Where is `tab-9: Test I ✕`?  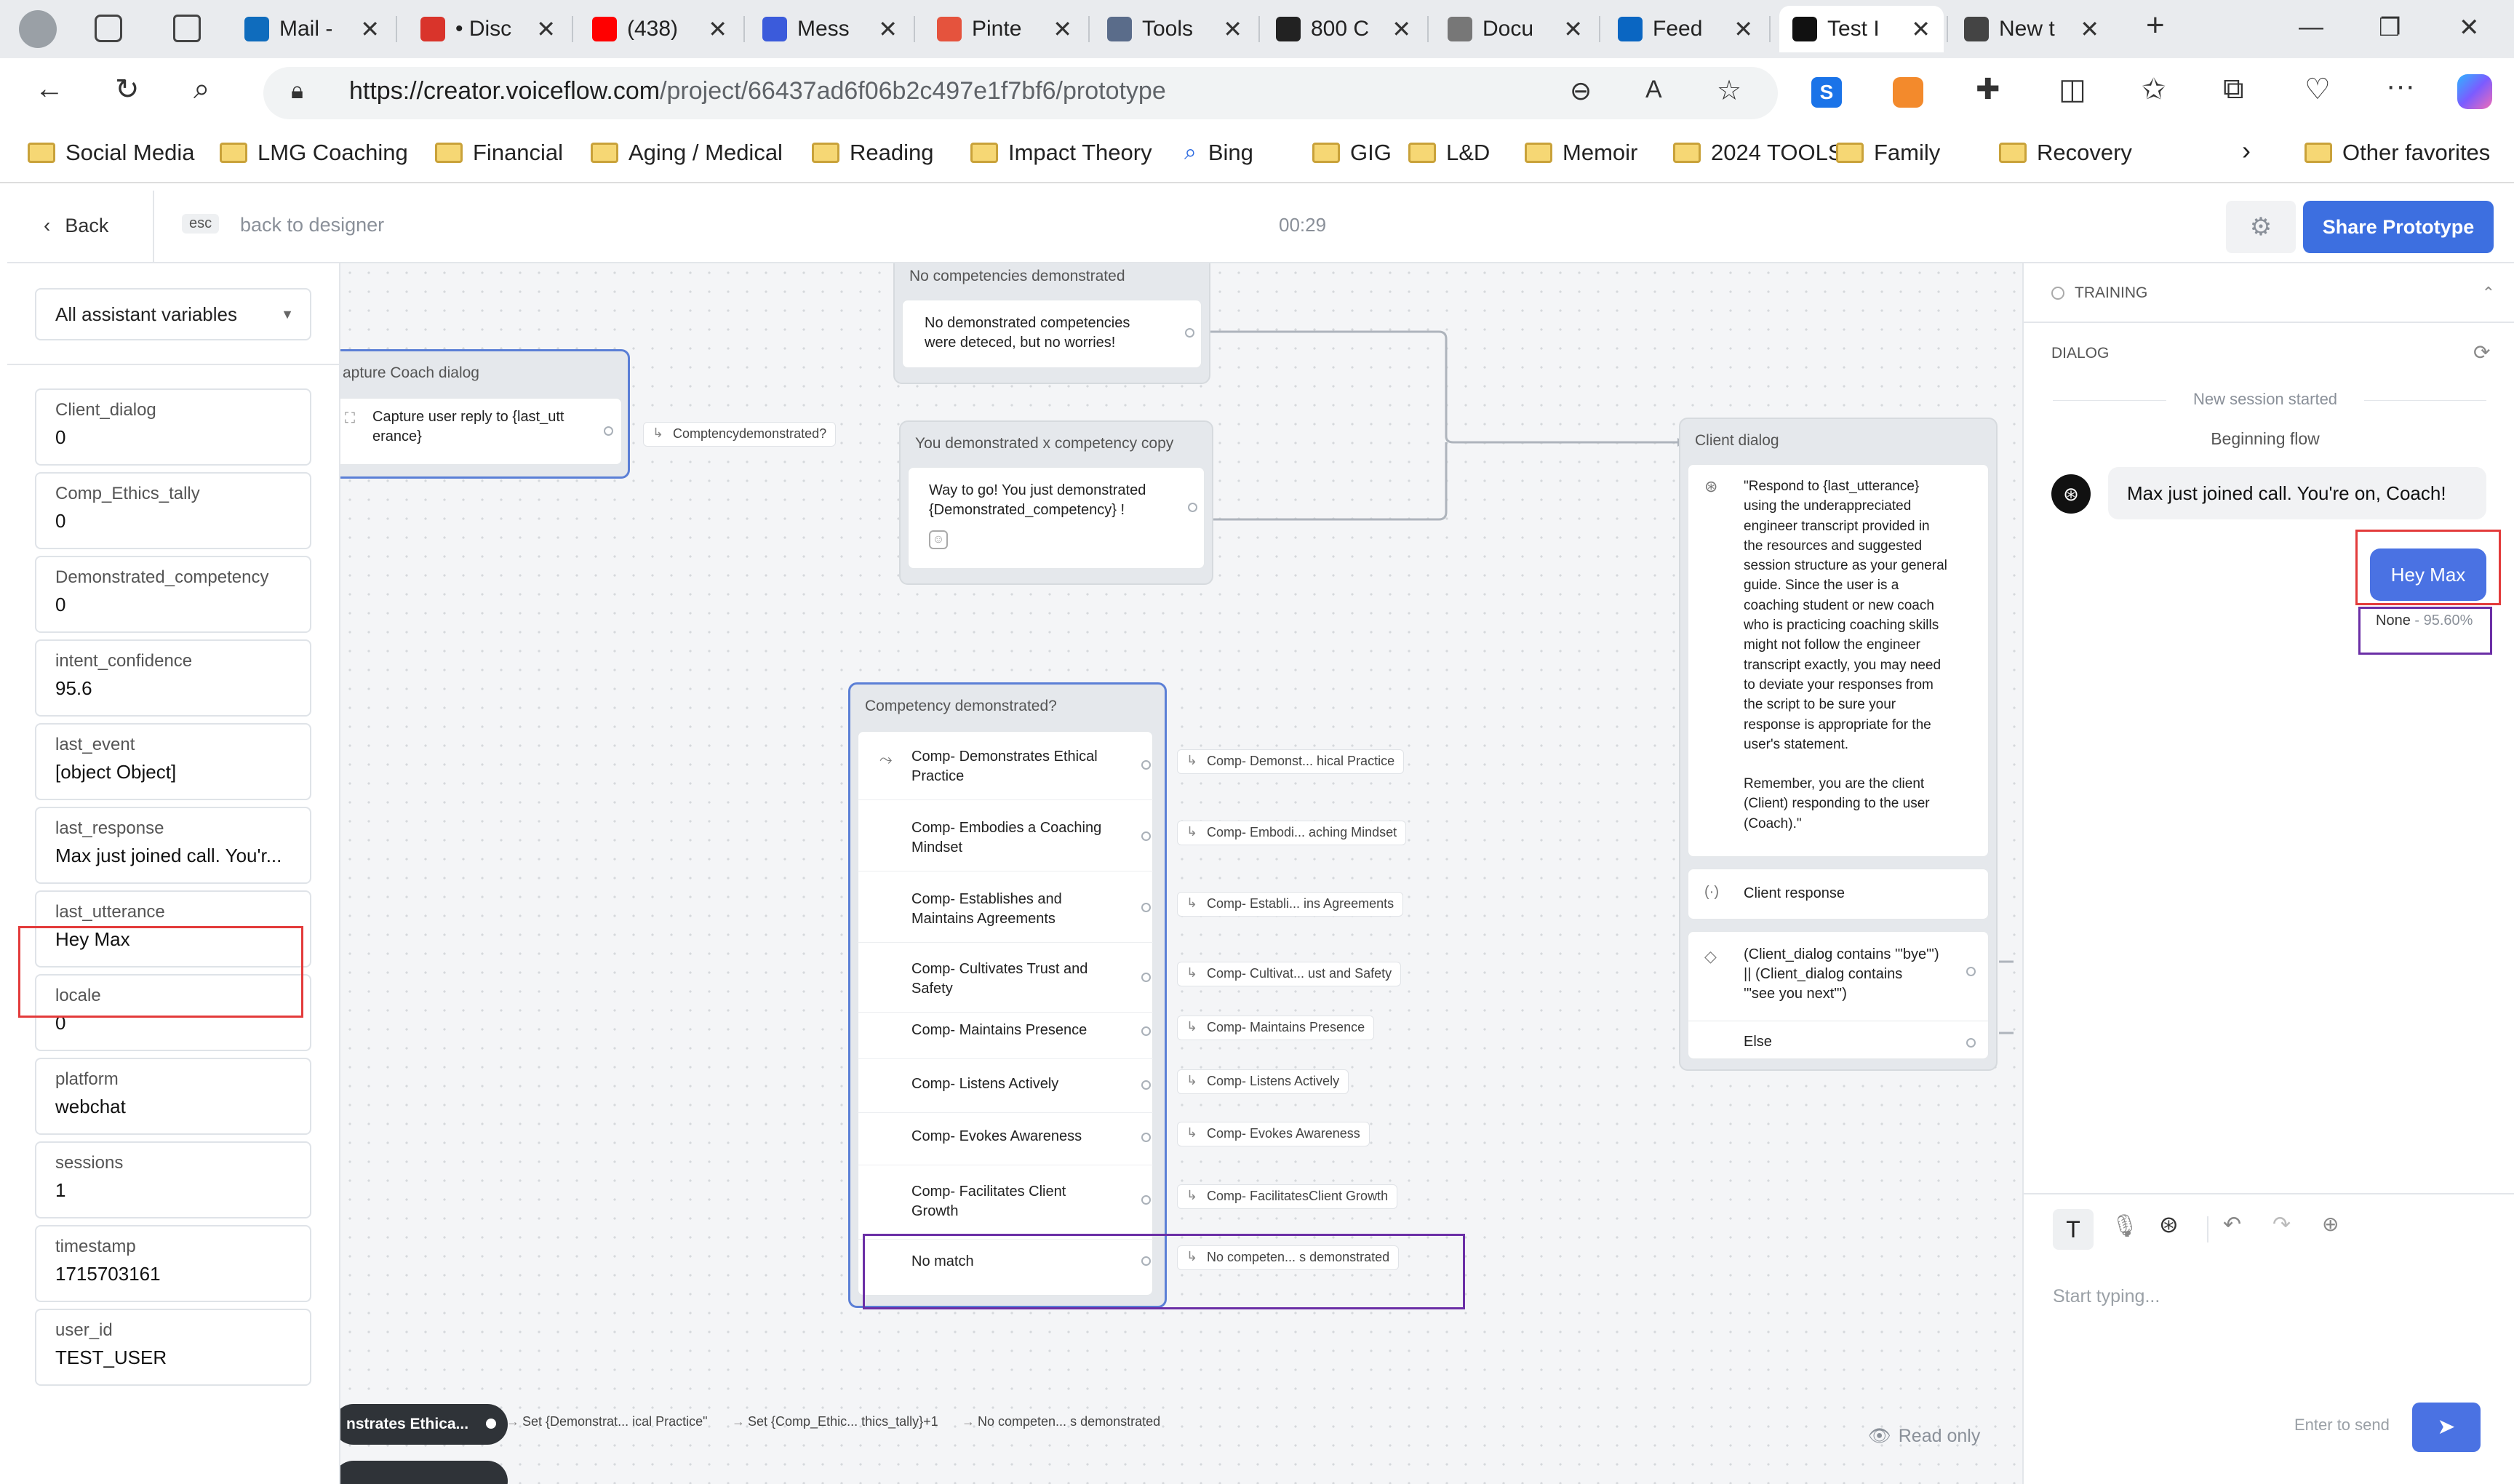
tab-9: Test I ✕ is located at coordinates (1861, 29).